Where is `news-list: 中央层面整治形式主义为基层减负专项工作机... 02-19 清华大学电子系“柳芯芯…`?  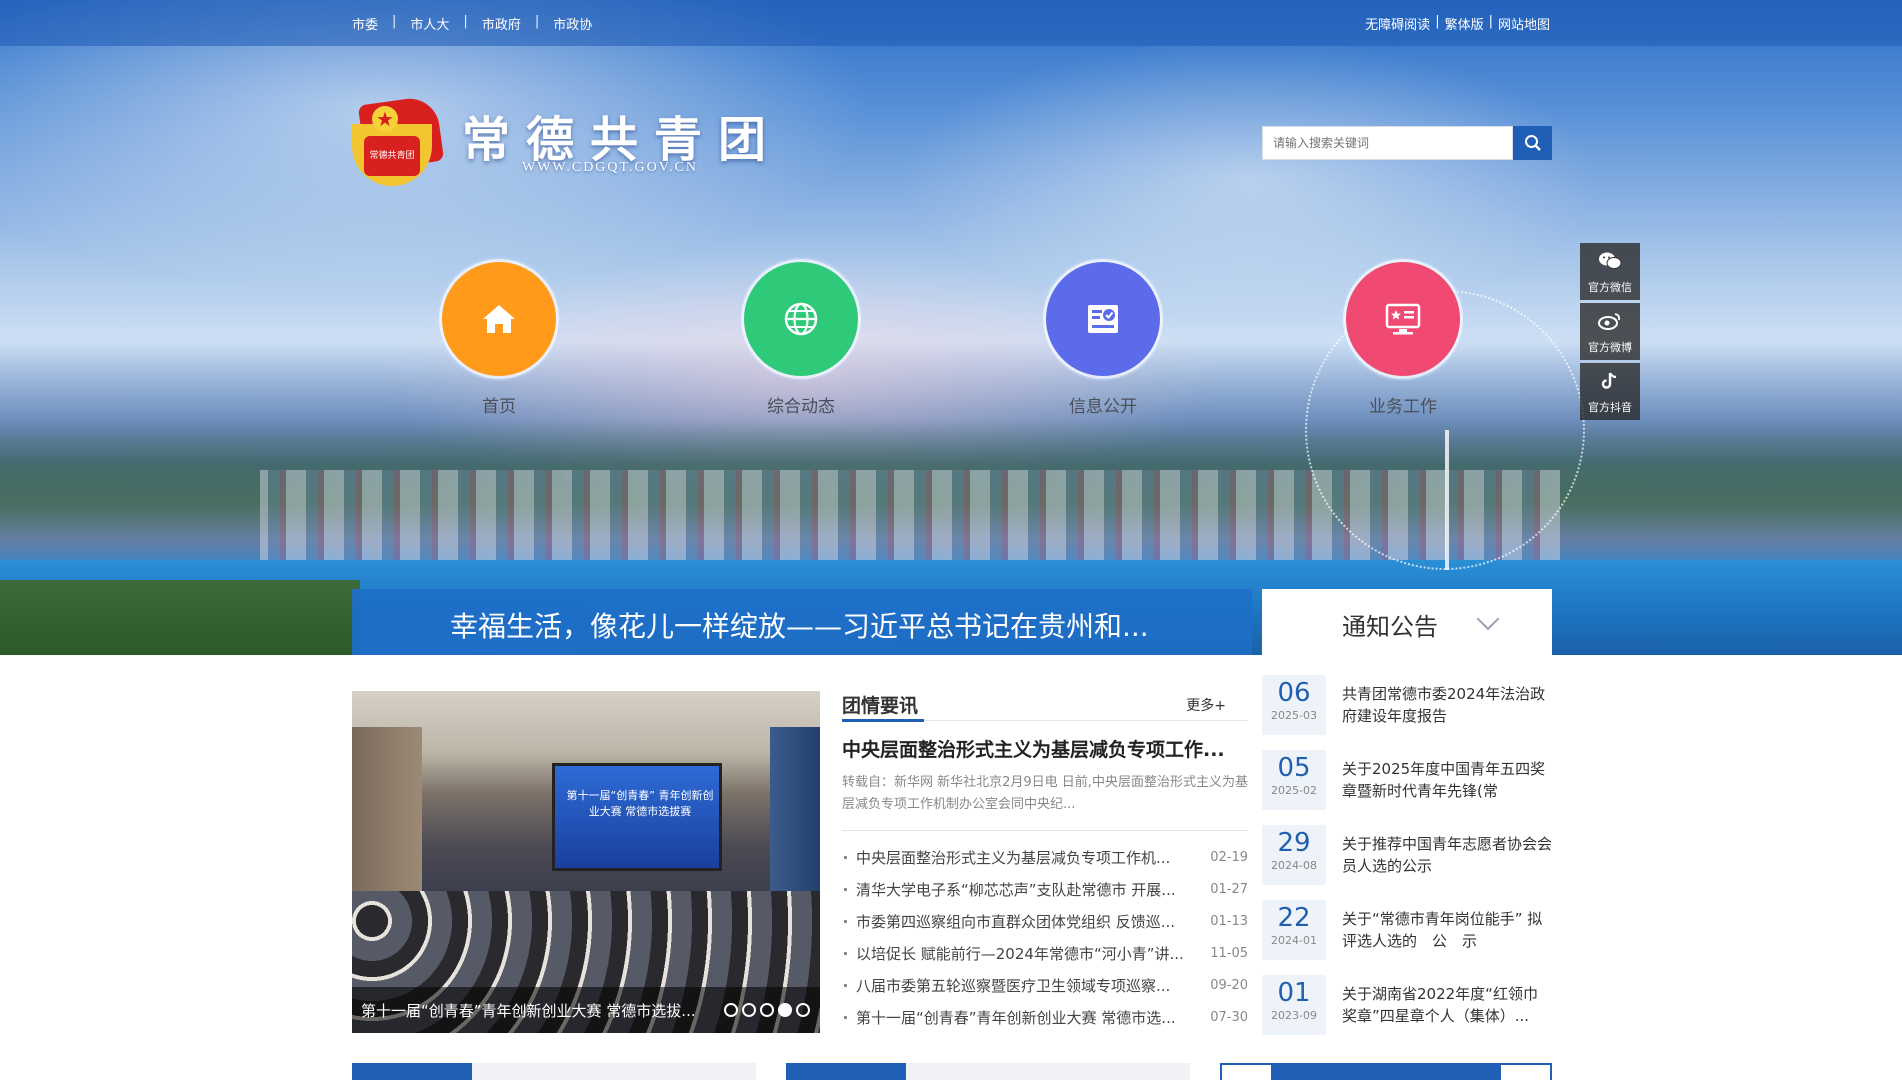 news-list: 中央层面整治形式主义为基层减负专项工作机... 02-19 清华大学电子系“柳芯芯… is located at coordinates (1045, 937).